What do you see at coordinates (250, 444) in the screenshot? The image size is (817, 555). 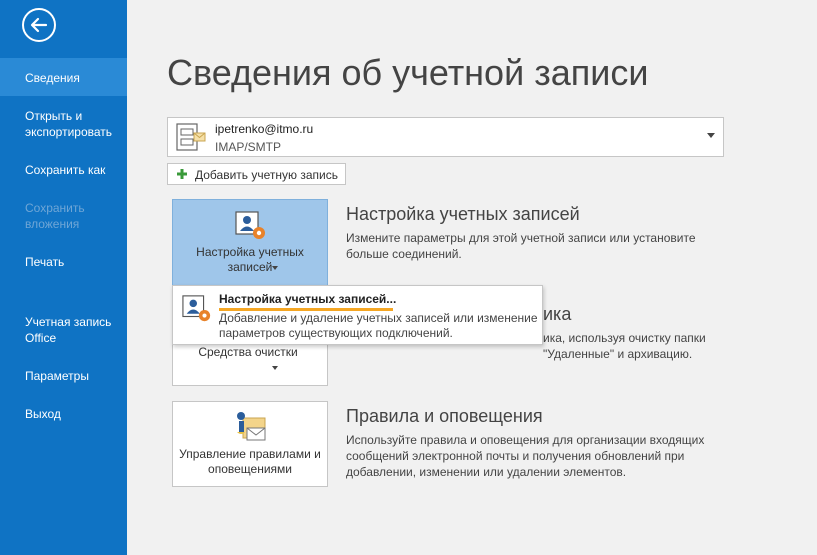 I see `manage-rules-tile: Управление правилами и оповещениями` at bounding box center [250, 444].